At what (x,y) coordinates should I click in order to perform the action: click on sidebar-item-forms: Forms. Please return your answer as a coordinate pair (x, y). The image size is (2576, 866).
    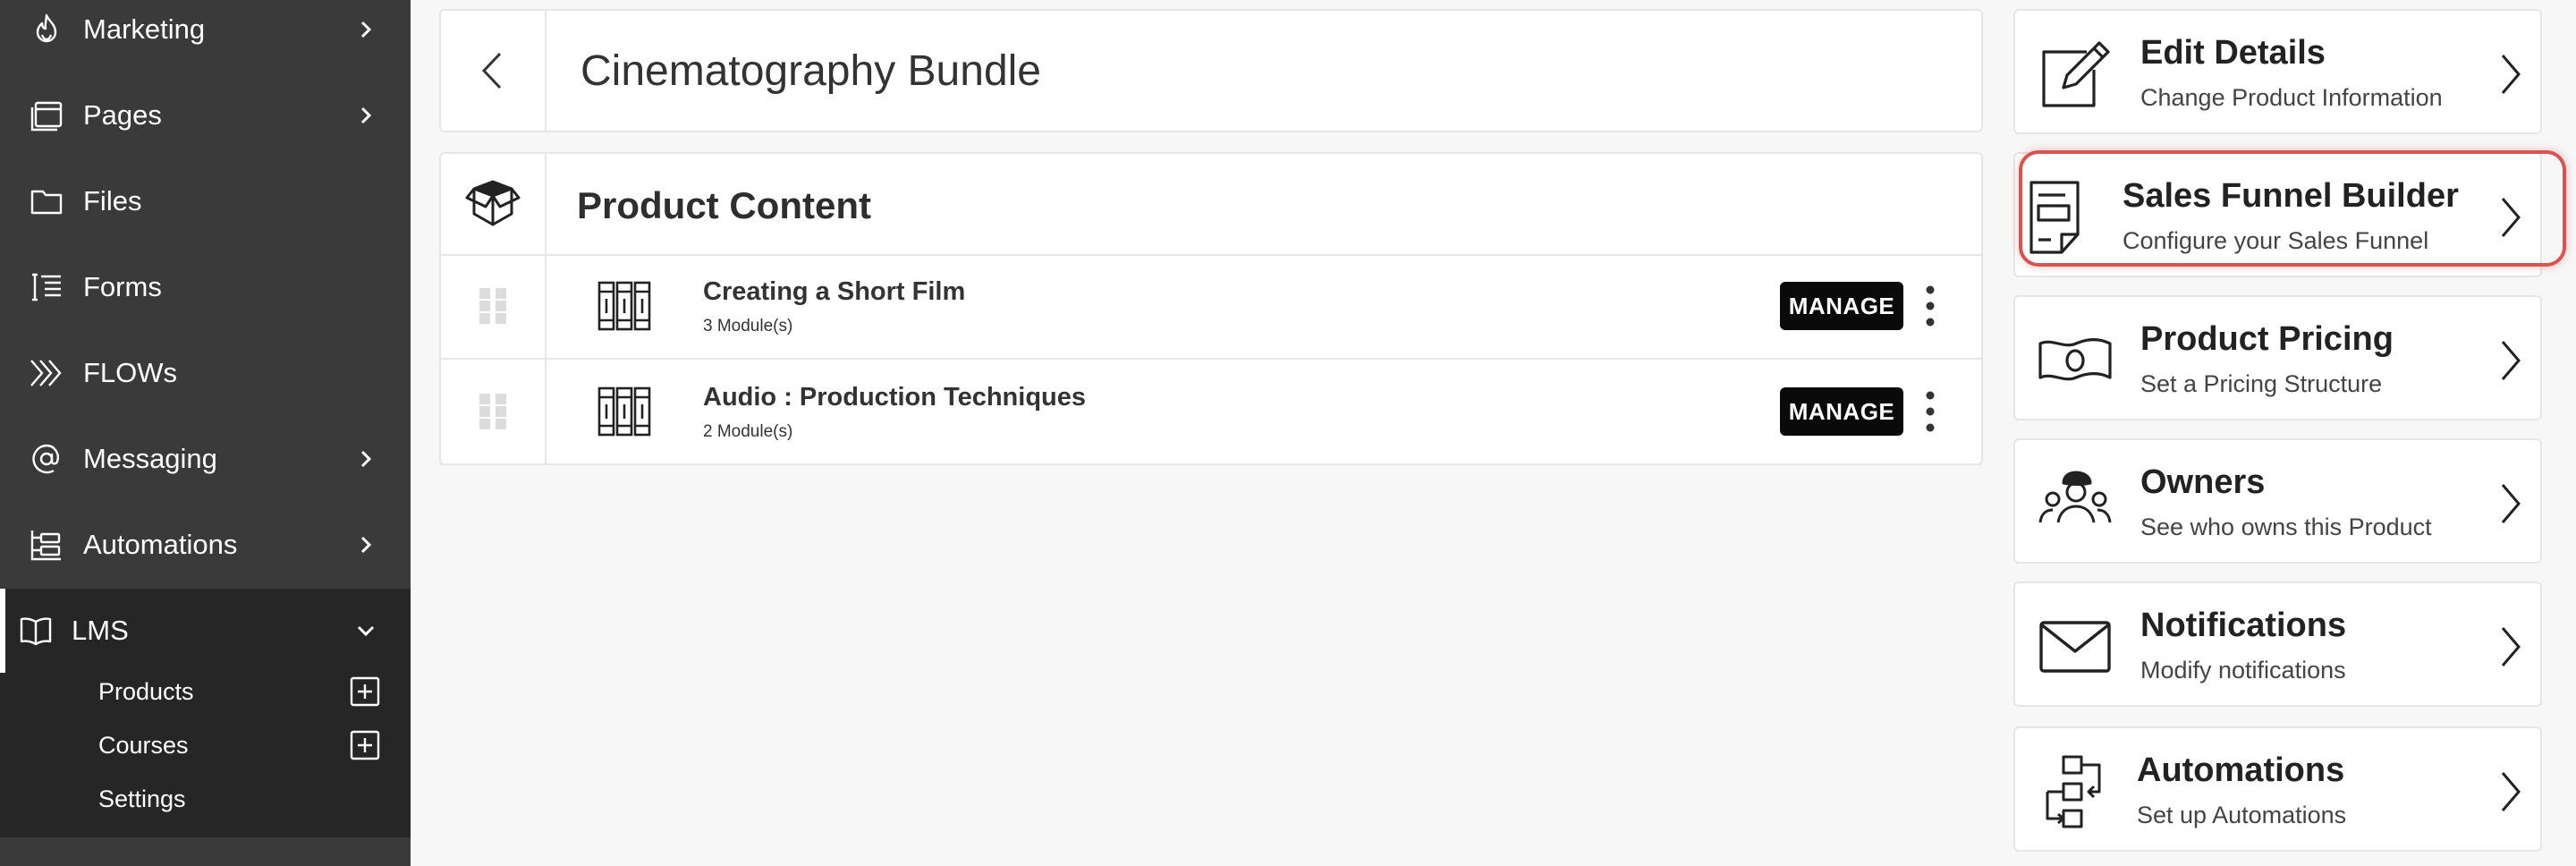
    Looking at the image, I should click on (205, 287).